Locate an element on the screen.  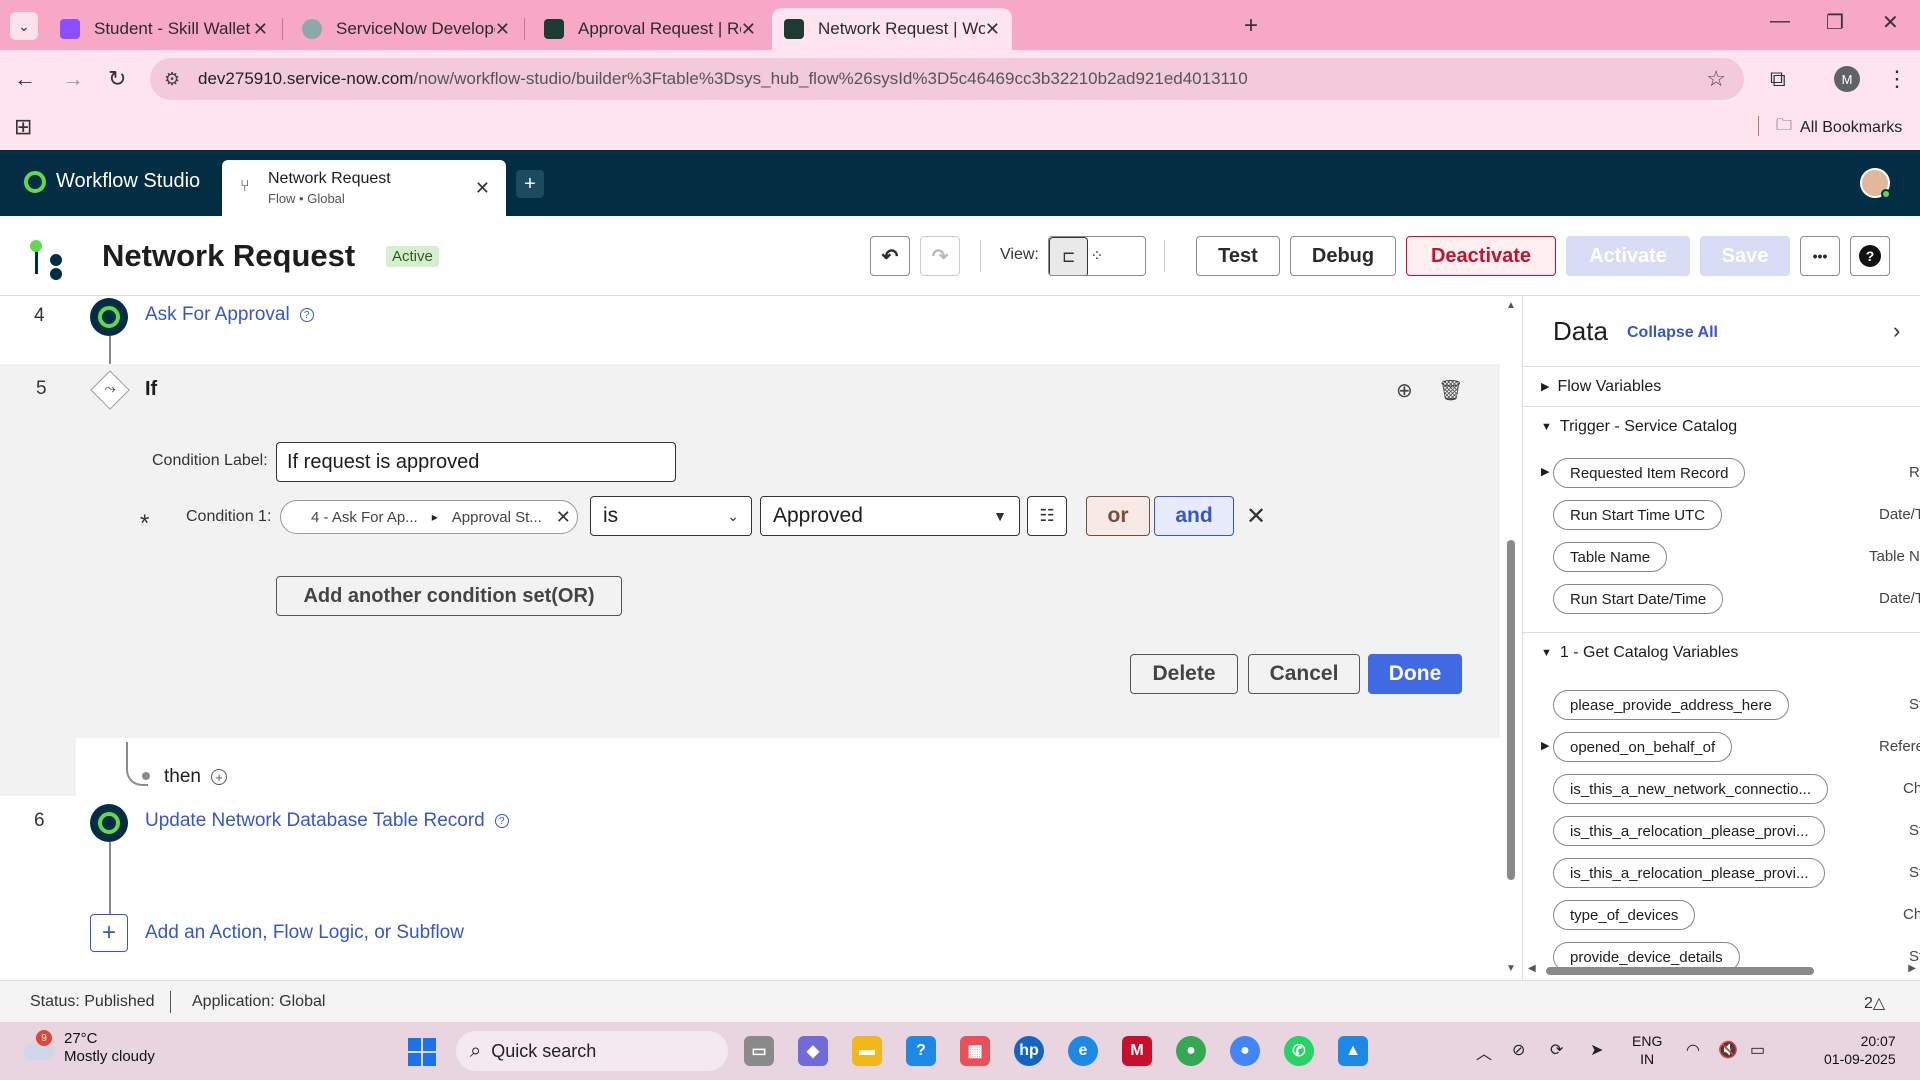
canvas-vertical-scrollbar: ▲ ▼ is located at coordinates (1511, 636).